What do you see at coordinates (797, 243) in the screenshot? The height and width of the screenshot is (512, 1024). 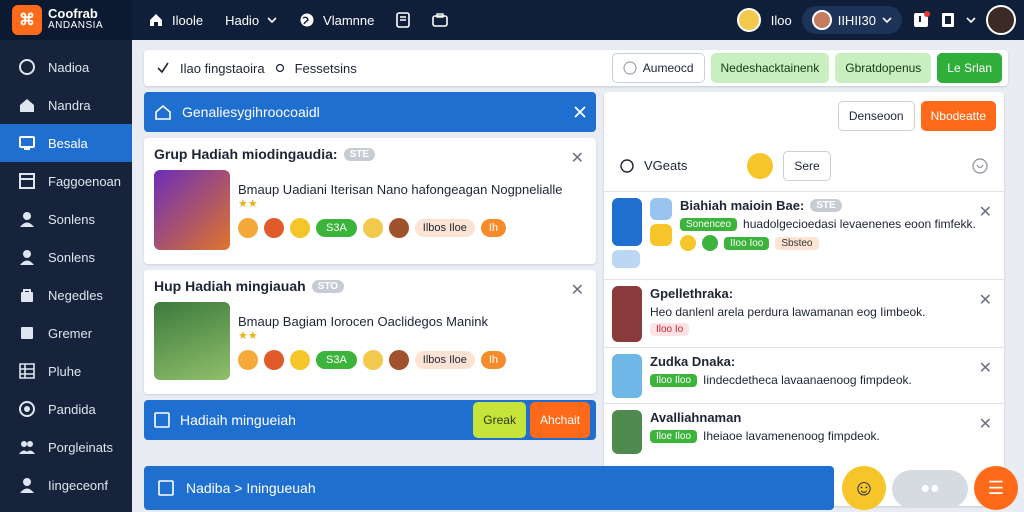 I see `list-item-chip-2: Sbsteo` at bounding box center [797, 243].